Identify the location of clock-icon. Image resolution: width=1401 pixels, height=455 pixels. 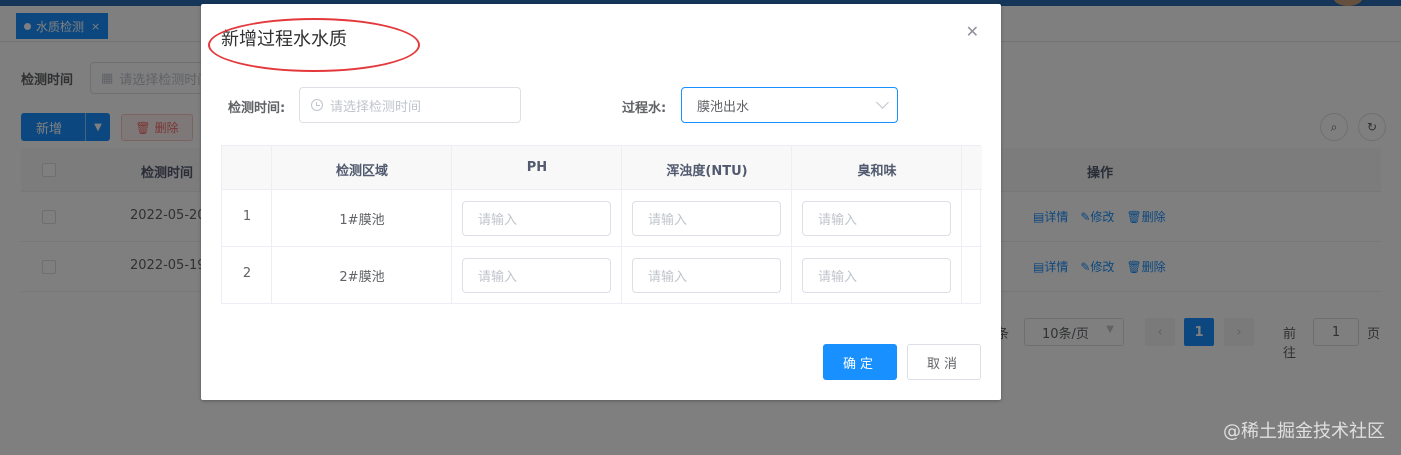
(317, 105).